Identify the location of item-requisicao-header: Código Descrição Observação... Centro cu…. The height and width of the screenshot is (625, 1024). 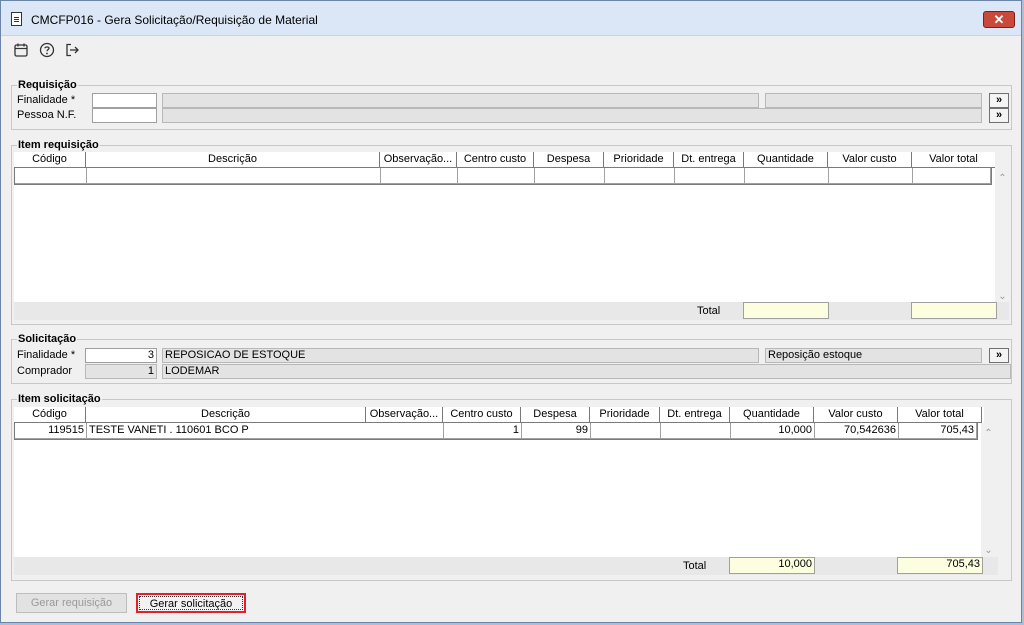
(505, 160).